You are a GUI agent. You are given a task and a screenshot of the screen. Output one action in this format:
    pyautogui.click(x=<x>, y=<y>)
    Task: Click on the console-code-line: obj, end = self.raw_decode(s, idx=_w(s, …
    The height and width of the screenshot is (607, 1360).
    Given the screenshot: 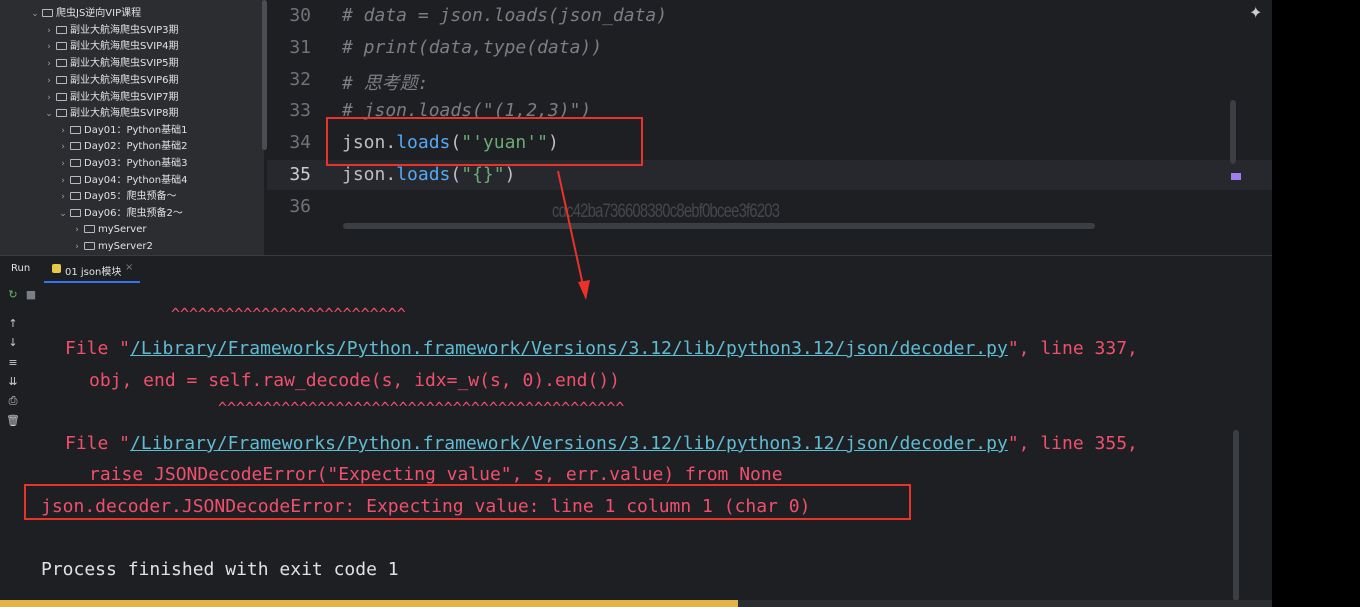 What is the action you would take?
    pyautogui.click(x=355, y=380)
    